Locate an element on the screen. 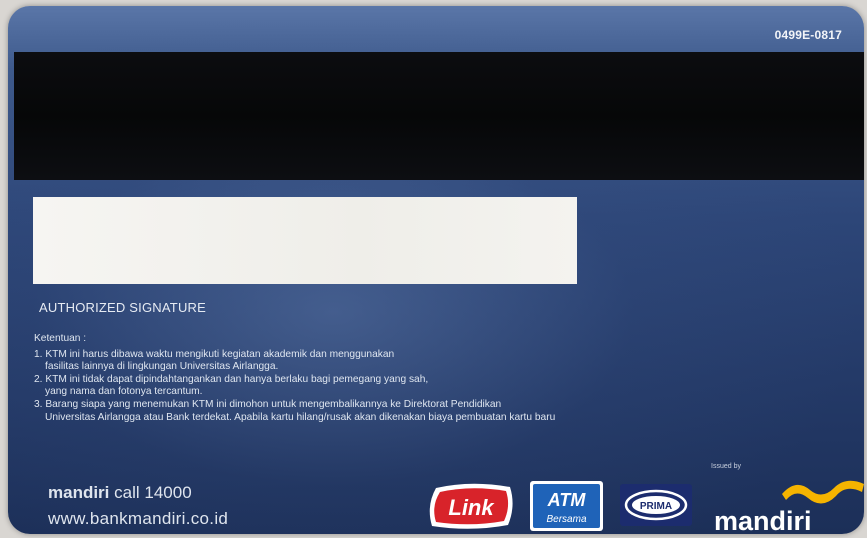 The image size is (867, 538). link-logo-text: Link is located at coordinates (471, 507).